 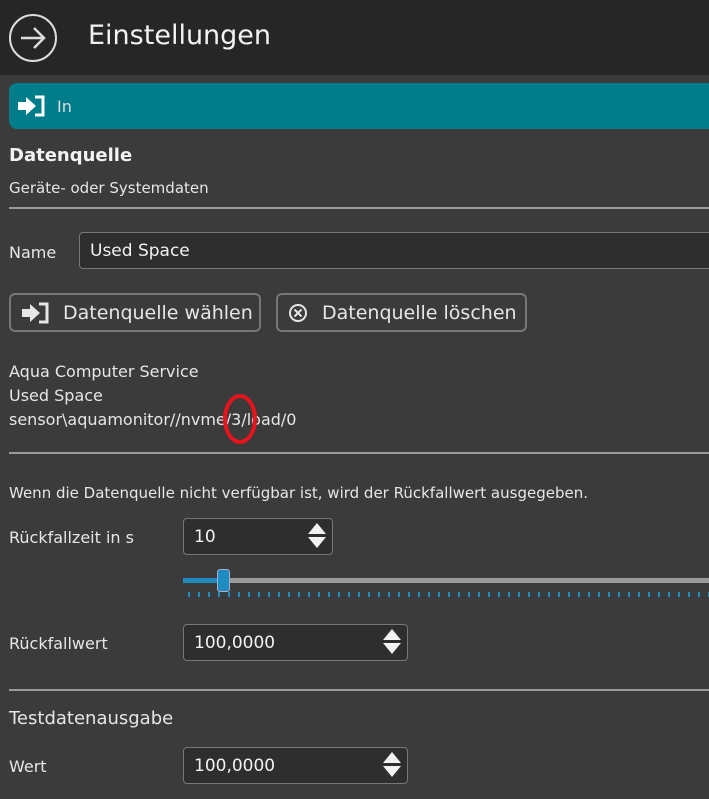 What do you see at coordinates (58, 643) in the screenshot?
I see `fallback-value-label: Rückfallwert` at bounding box center [58, 643].